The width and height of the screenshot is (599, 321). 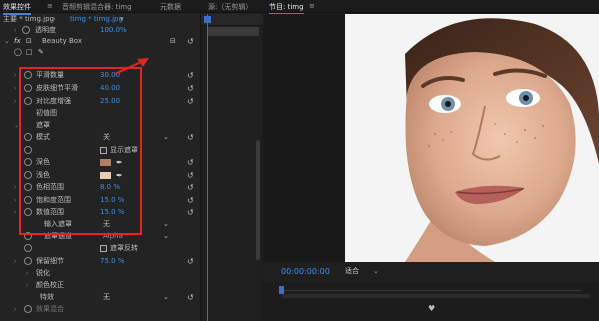 I want to click on special-effect-select: 无, so click(x=106, y=297).